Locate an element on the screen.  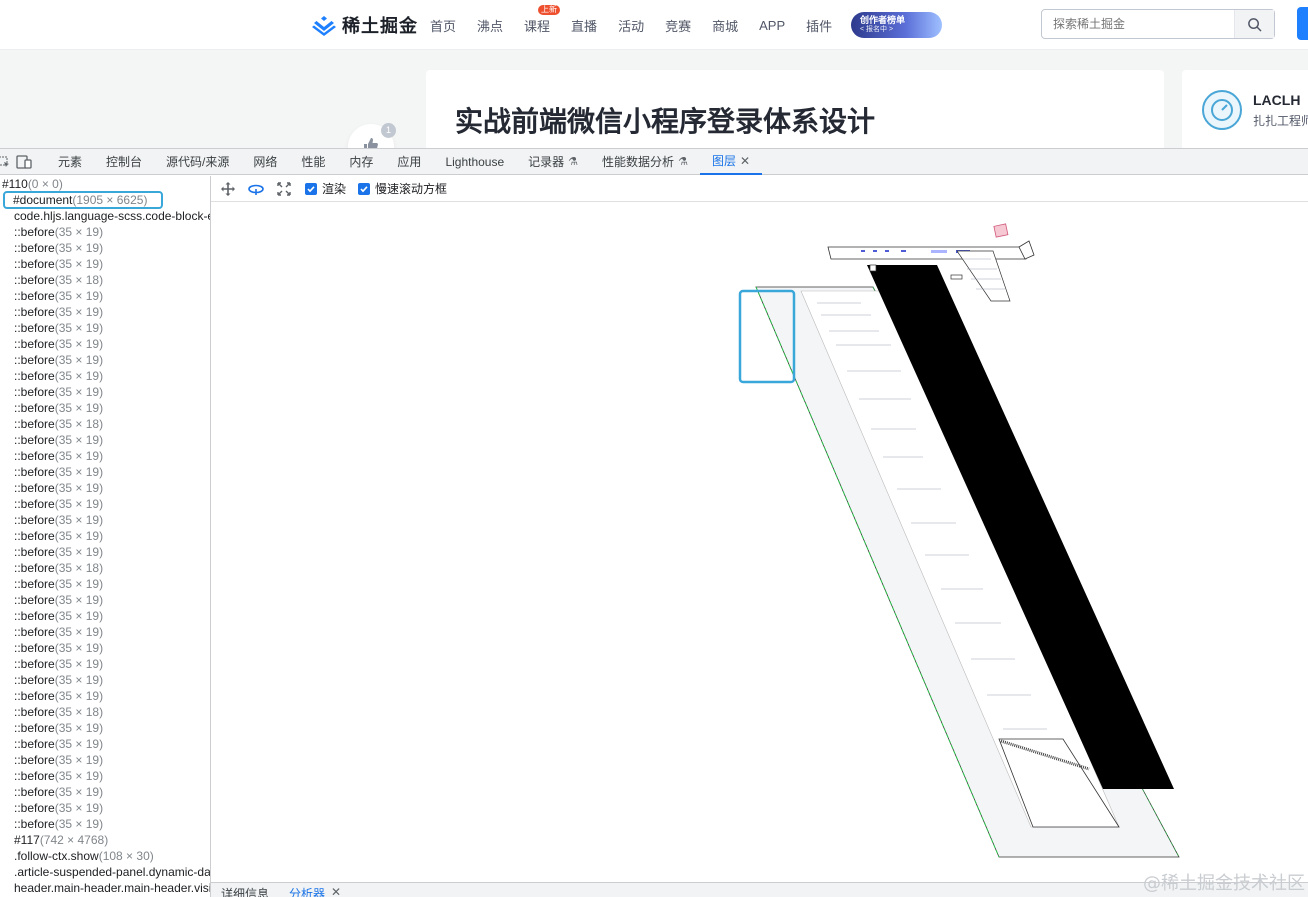
details-tab: 详细信息 is located at coordinates (245, 890).